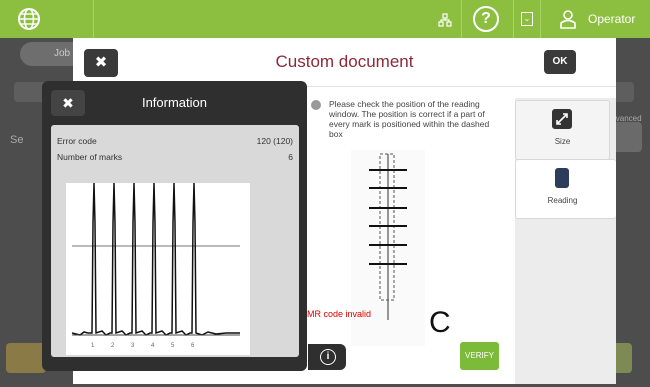  I want to click on network-icon, so click(445, 20).